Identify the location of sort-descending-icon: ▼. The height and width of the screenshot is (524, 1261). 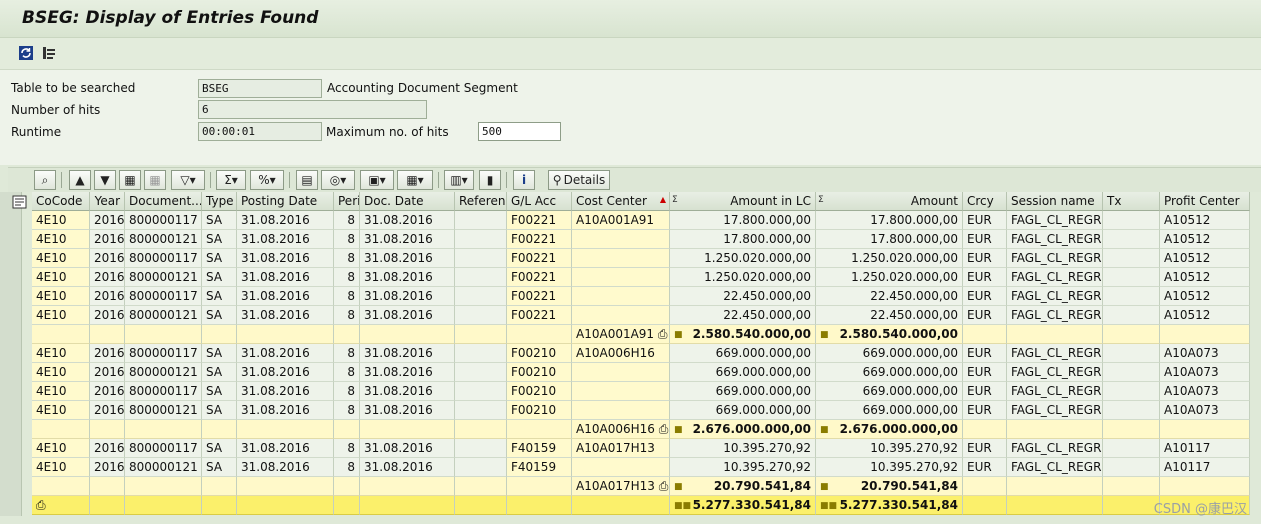
(105, 180).